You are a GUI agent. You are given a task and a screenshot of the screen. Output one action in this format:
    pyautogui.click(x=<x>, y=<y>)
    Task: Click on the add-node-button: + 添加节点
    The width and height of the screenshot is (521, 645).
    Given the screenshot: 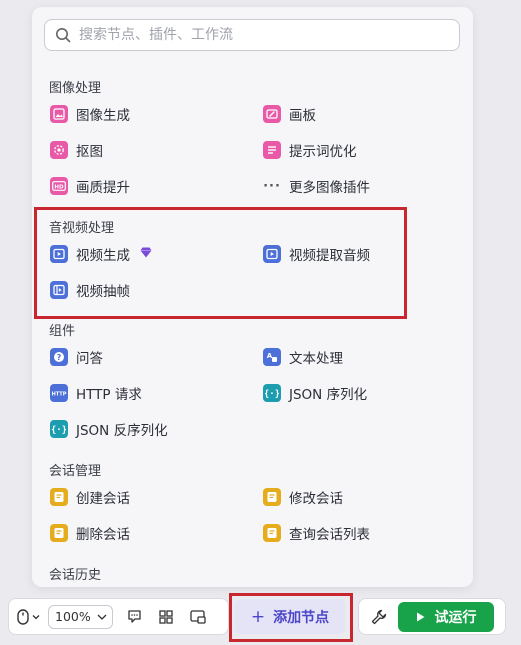 What is the action you would take?
    pyautogui.click(x=290, y=616)
    